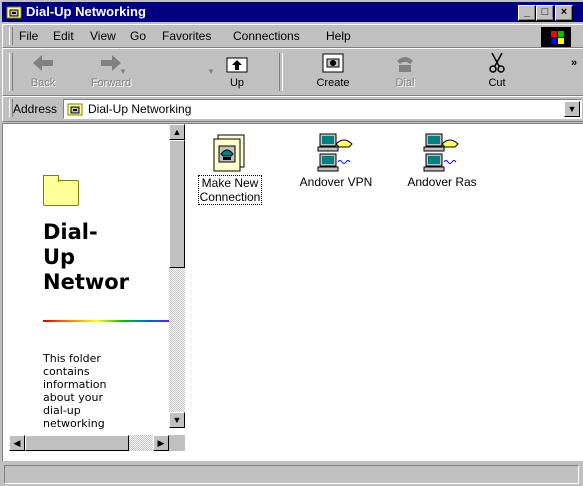 This screenshot has height=486, width=583. Describe the element at coordinates (63, 36) in the screenshot. I see `menu-edit: Edit` at that location.